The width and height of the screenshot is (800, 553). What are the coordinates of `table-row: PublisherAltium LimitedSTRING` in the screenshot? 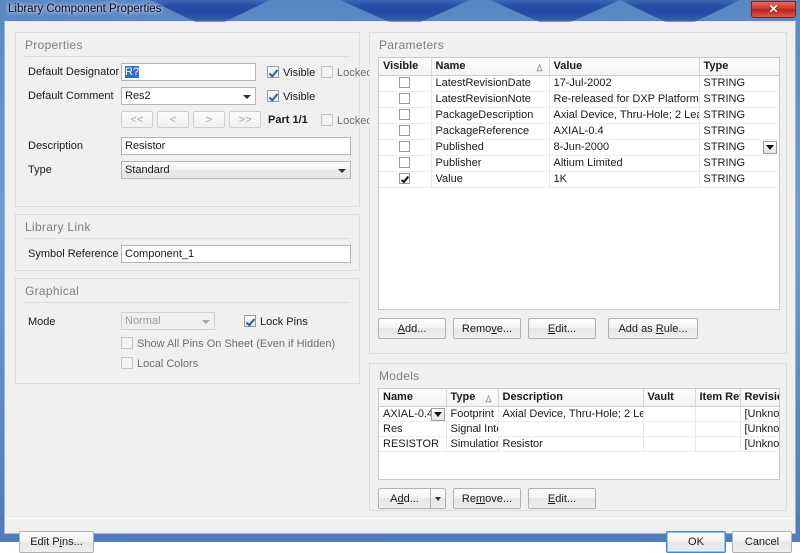 It's located at (579, 163).